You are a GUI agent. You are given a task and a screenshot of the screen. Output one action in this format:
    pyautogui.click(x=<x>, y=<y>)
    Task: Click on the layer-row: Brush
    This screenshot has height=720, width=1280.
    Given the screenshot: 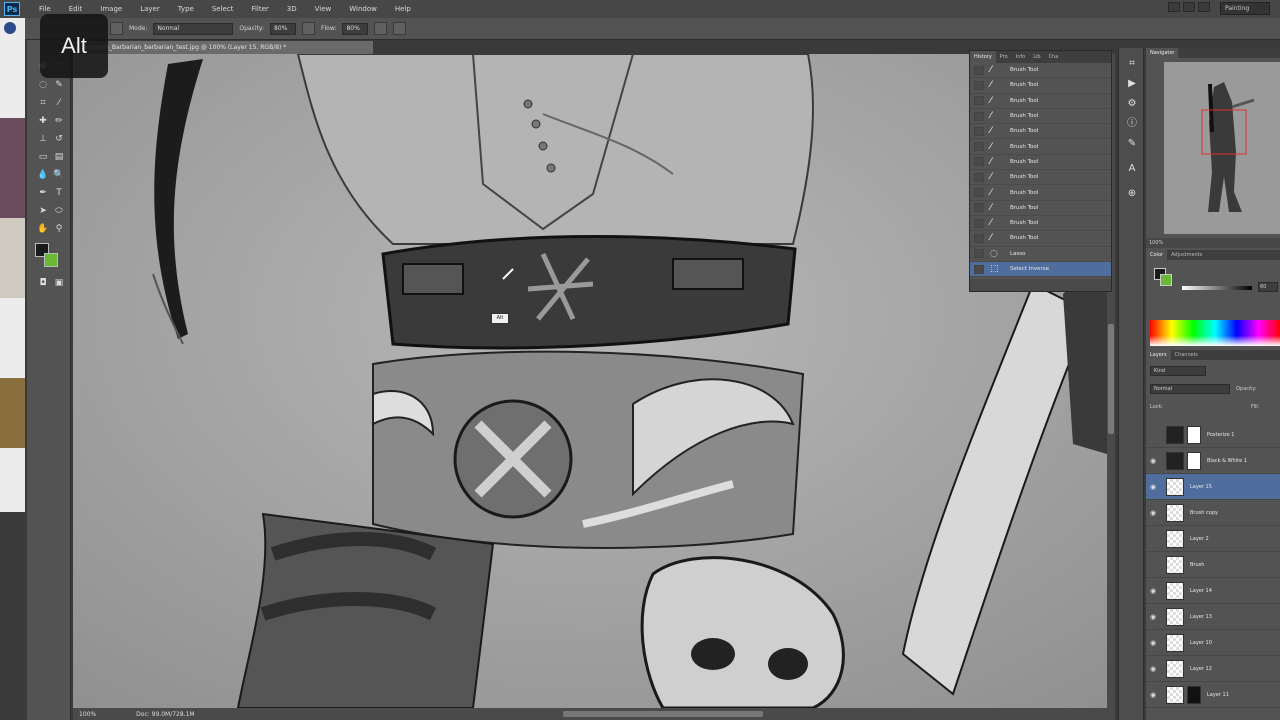 What is the action you would take?
    pyautogui.click(x=1213, y=565)
    